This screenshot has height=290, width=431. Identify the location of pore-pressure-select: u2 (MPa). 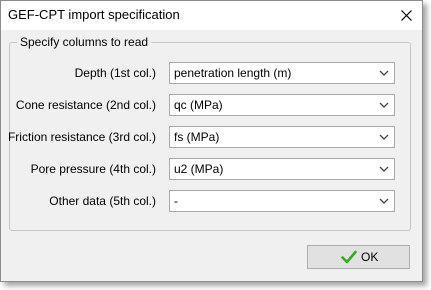
(282, 169).